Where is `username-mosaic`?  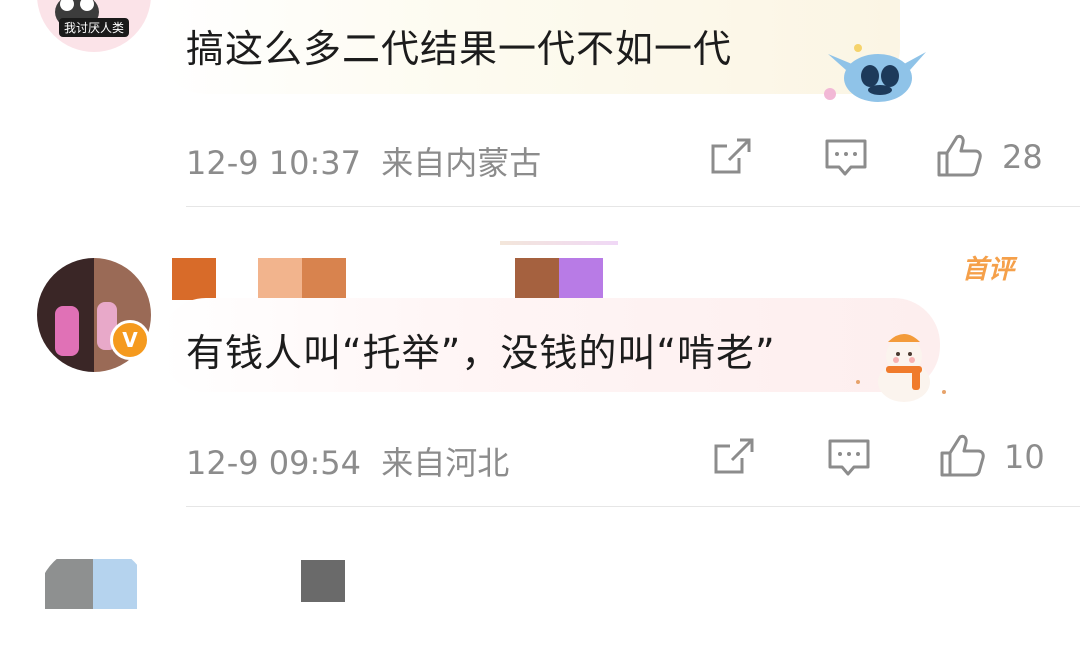 username-mosaic is located at coordinates (323, 581).